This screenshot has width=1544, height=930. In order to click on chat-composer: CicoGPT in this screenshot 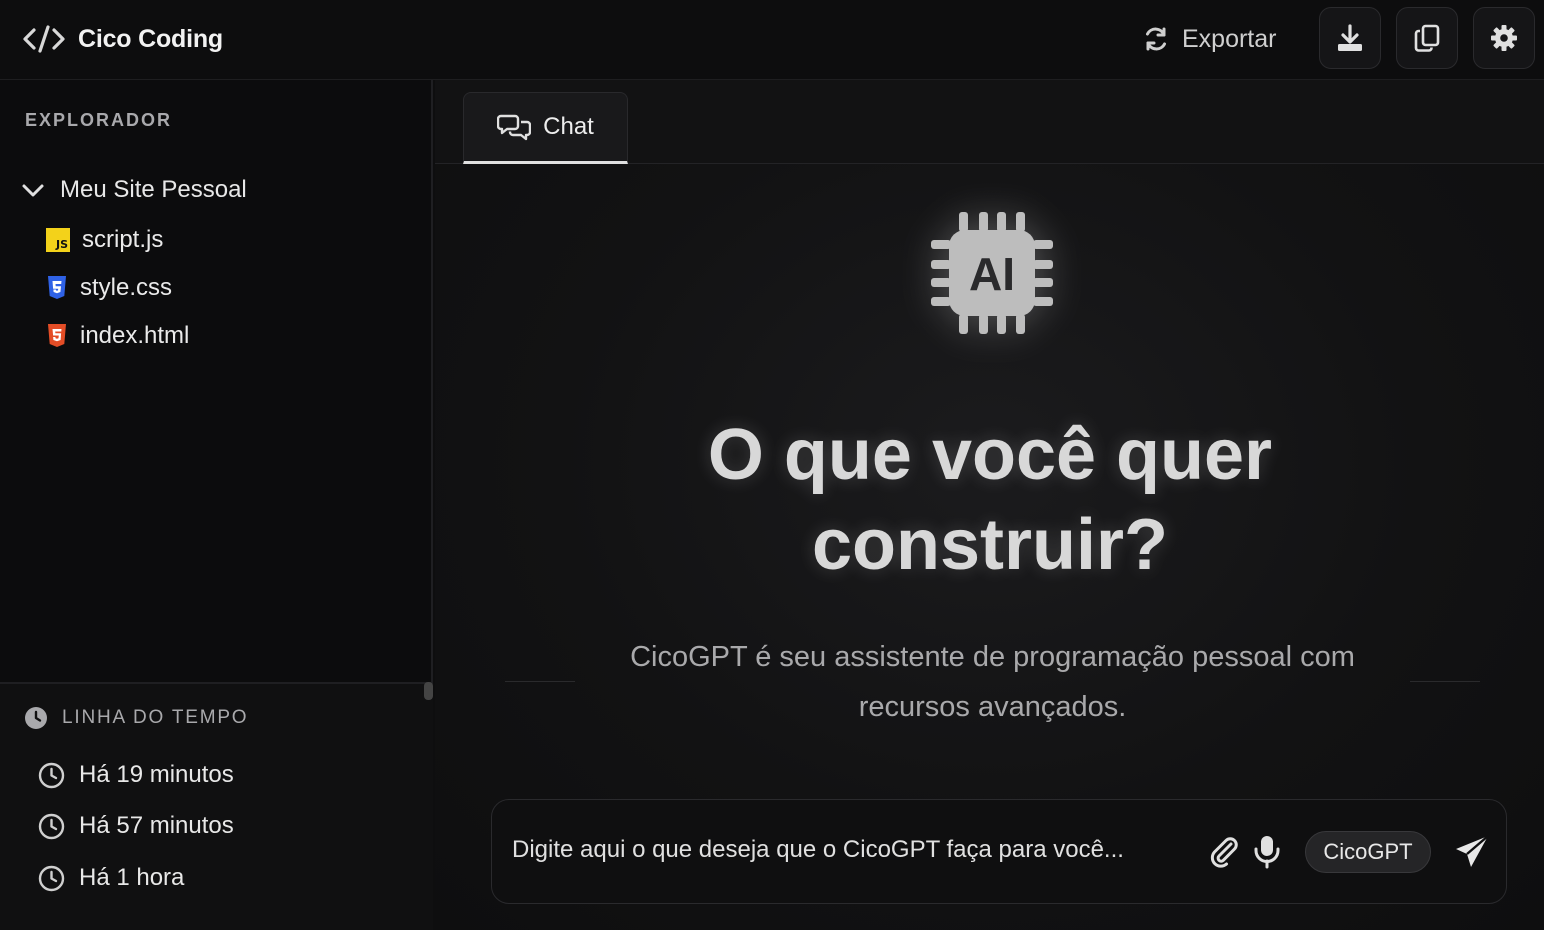, I will do `click(999, 851)`.